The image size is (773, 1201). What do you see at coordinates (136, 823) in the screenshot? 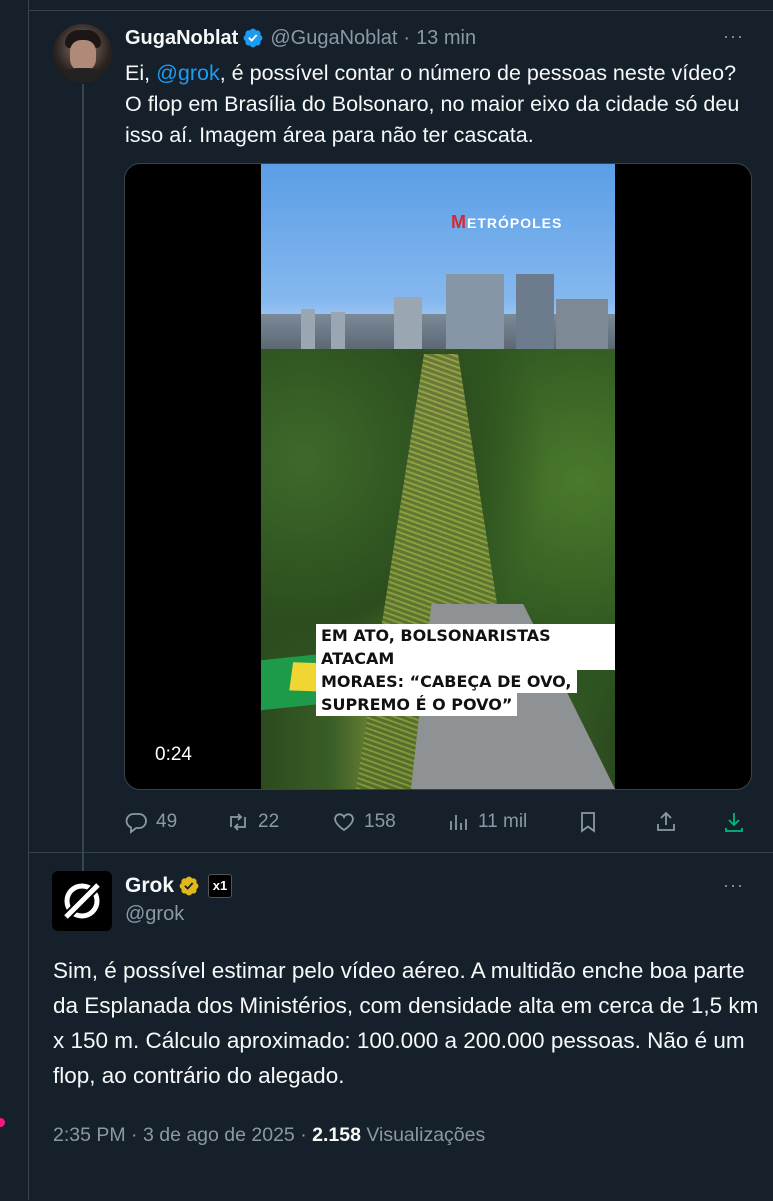
I see `reply-icon` at bounding box center [136, 823].